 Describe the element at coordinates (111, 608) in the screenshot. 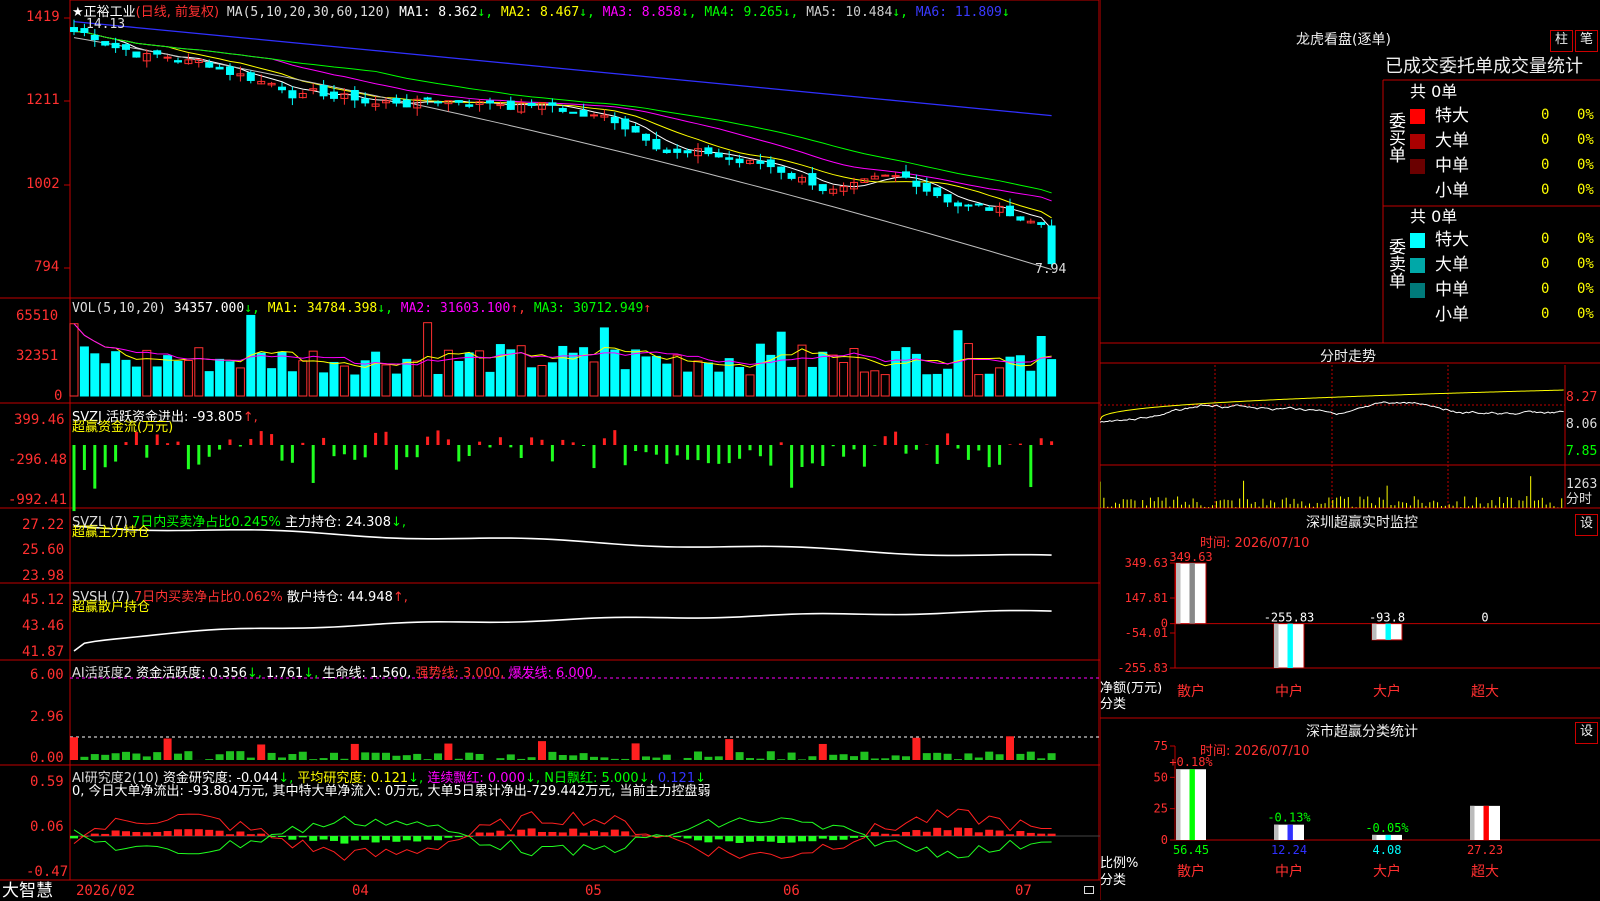

I see `svsh-subtitle: 超赢散户持仓` at that location.